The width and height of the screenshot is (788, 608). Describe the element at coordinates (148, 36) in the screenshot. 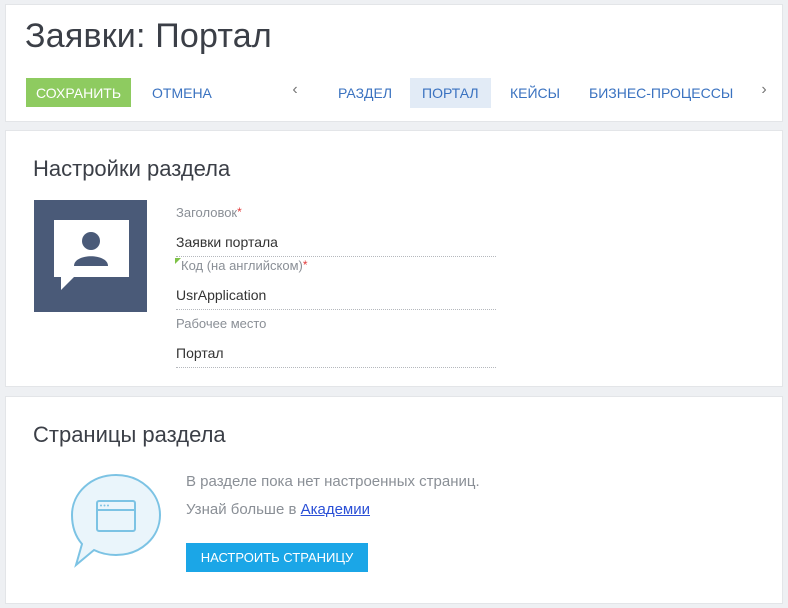

I see `page-title: Заявки: Портал` at that location.